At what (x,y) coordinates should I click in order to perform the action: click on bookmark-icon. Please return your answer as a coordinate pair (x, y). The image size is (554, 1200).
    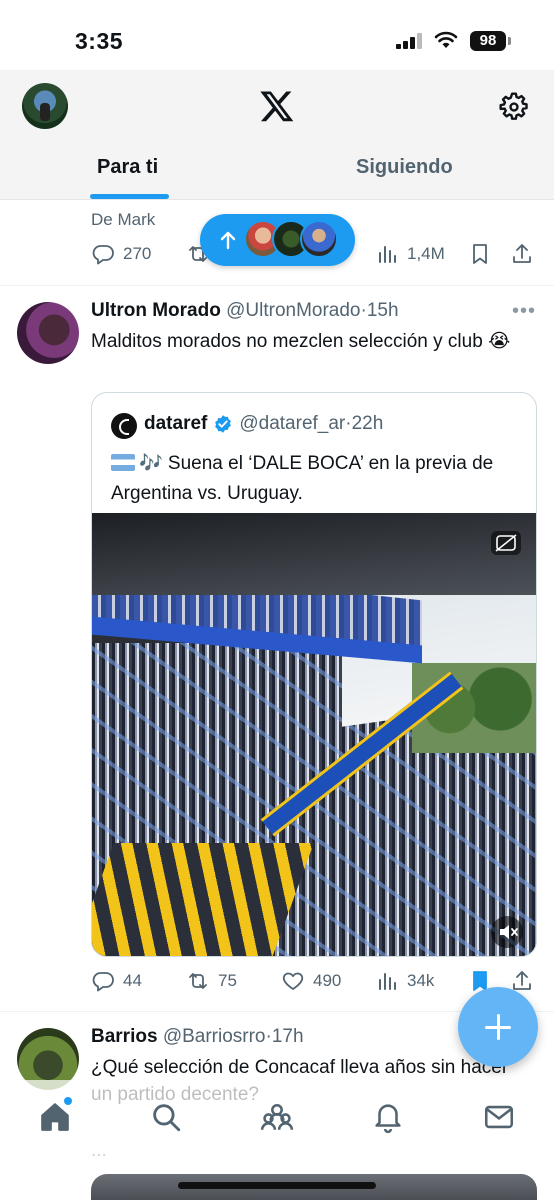
    Looking at the image, I should click on (480, 254).